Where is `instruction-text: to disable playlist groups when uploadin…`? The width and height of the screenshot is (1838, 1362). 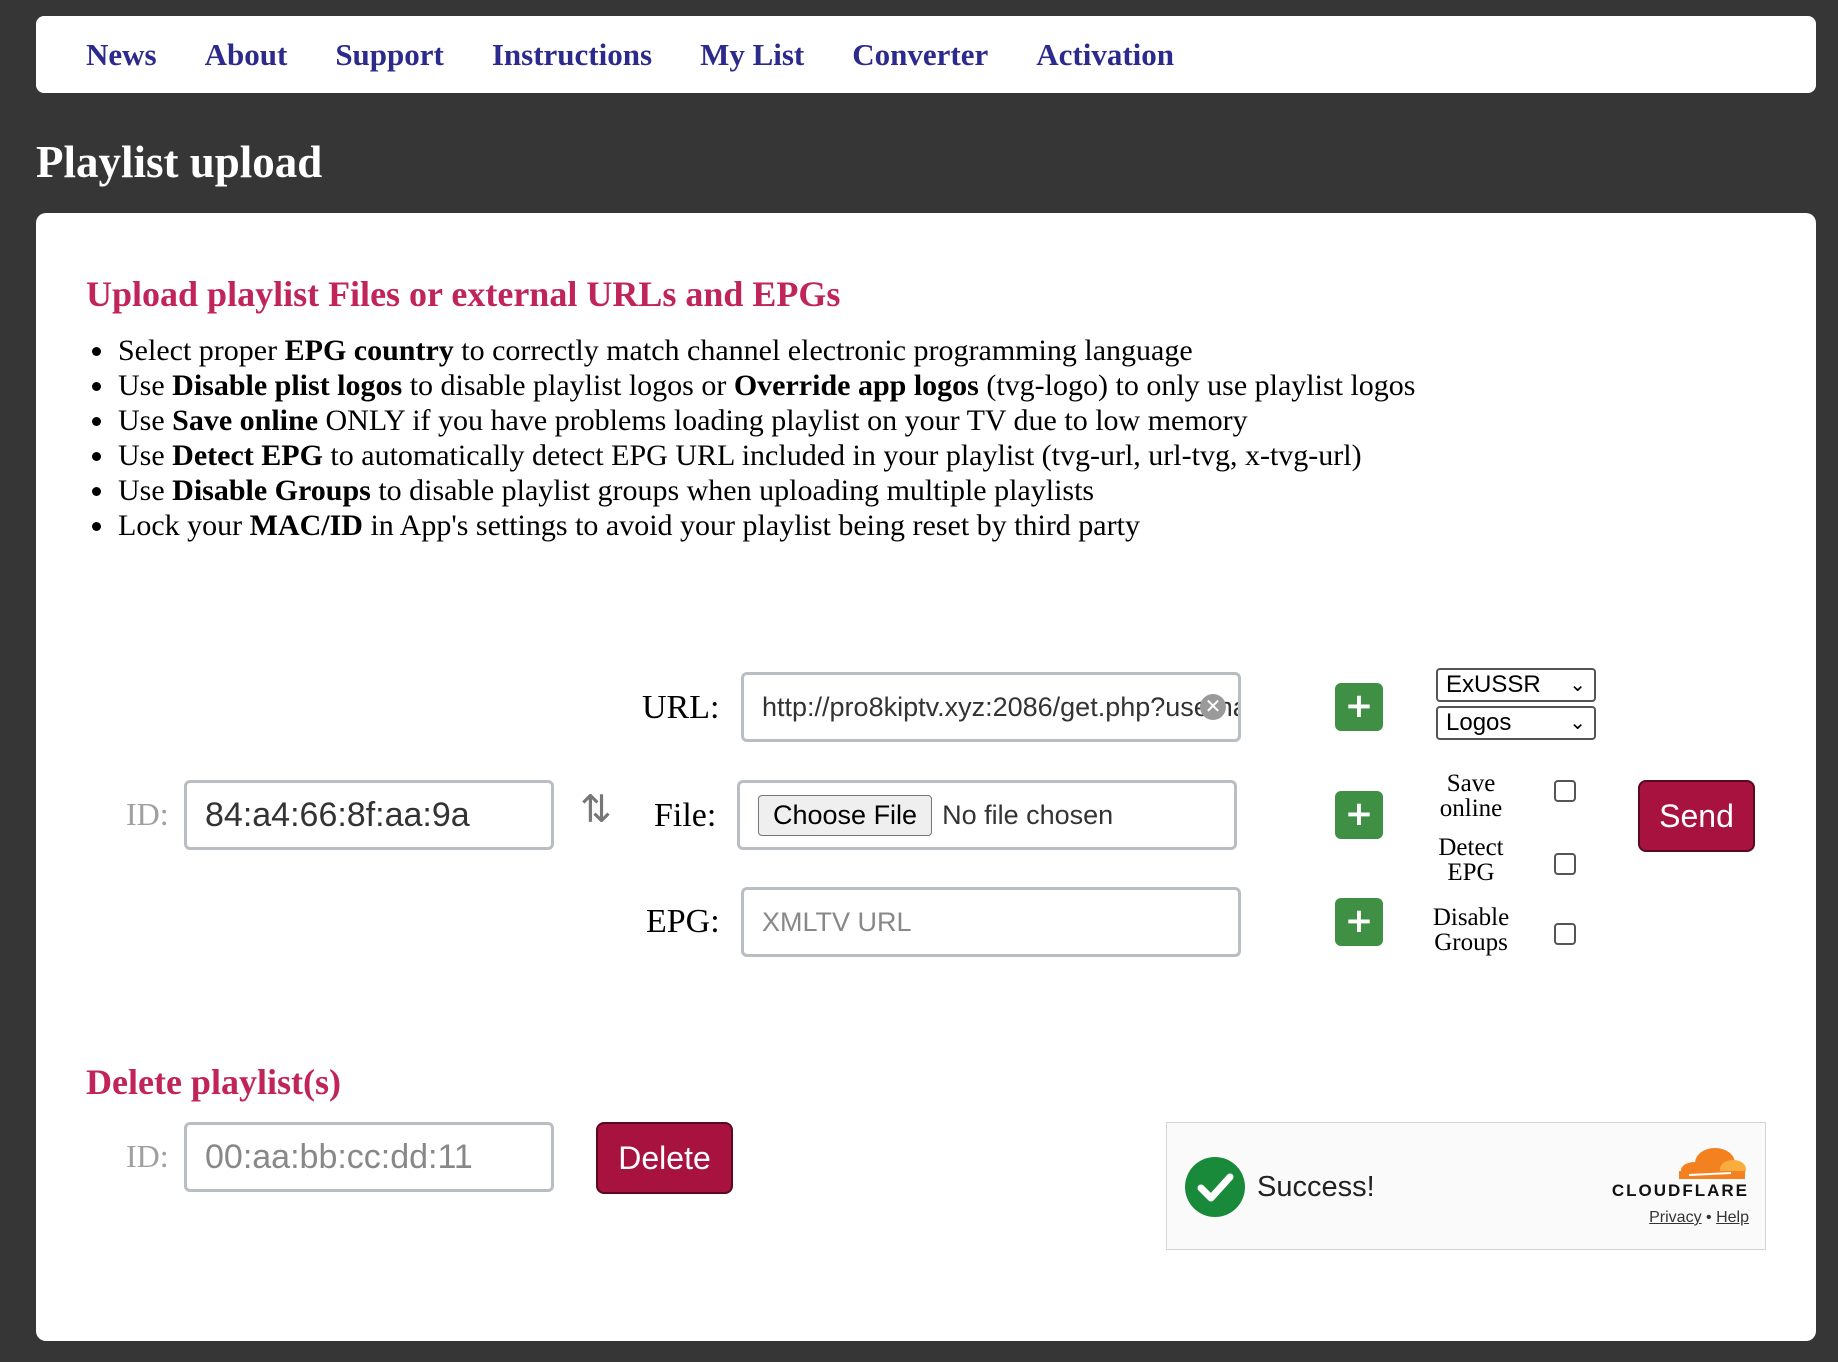
instruction-text: to disable playlist groups when uploadin… is located at coordinates (732, 490).